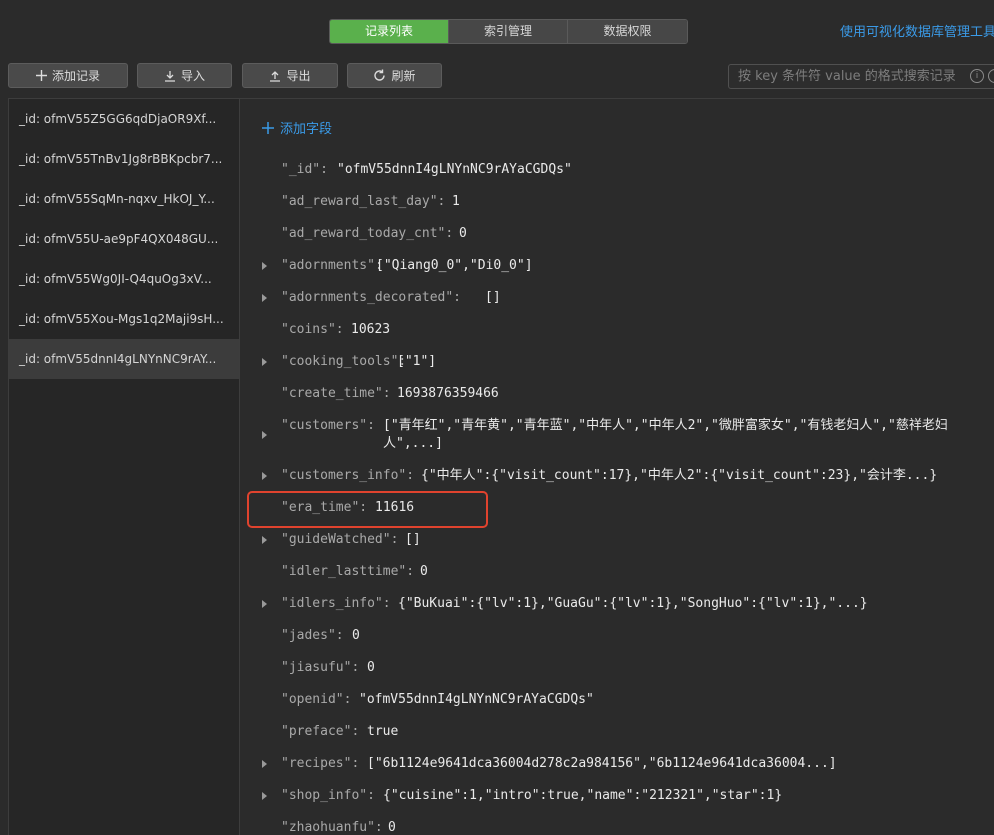 This screenshot has width=994, height=835. What do you see at coordinates (389, 31) in the screenshot?
I see `tab-record-list: 记录列表` at bounding box center [389, 31].